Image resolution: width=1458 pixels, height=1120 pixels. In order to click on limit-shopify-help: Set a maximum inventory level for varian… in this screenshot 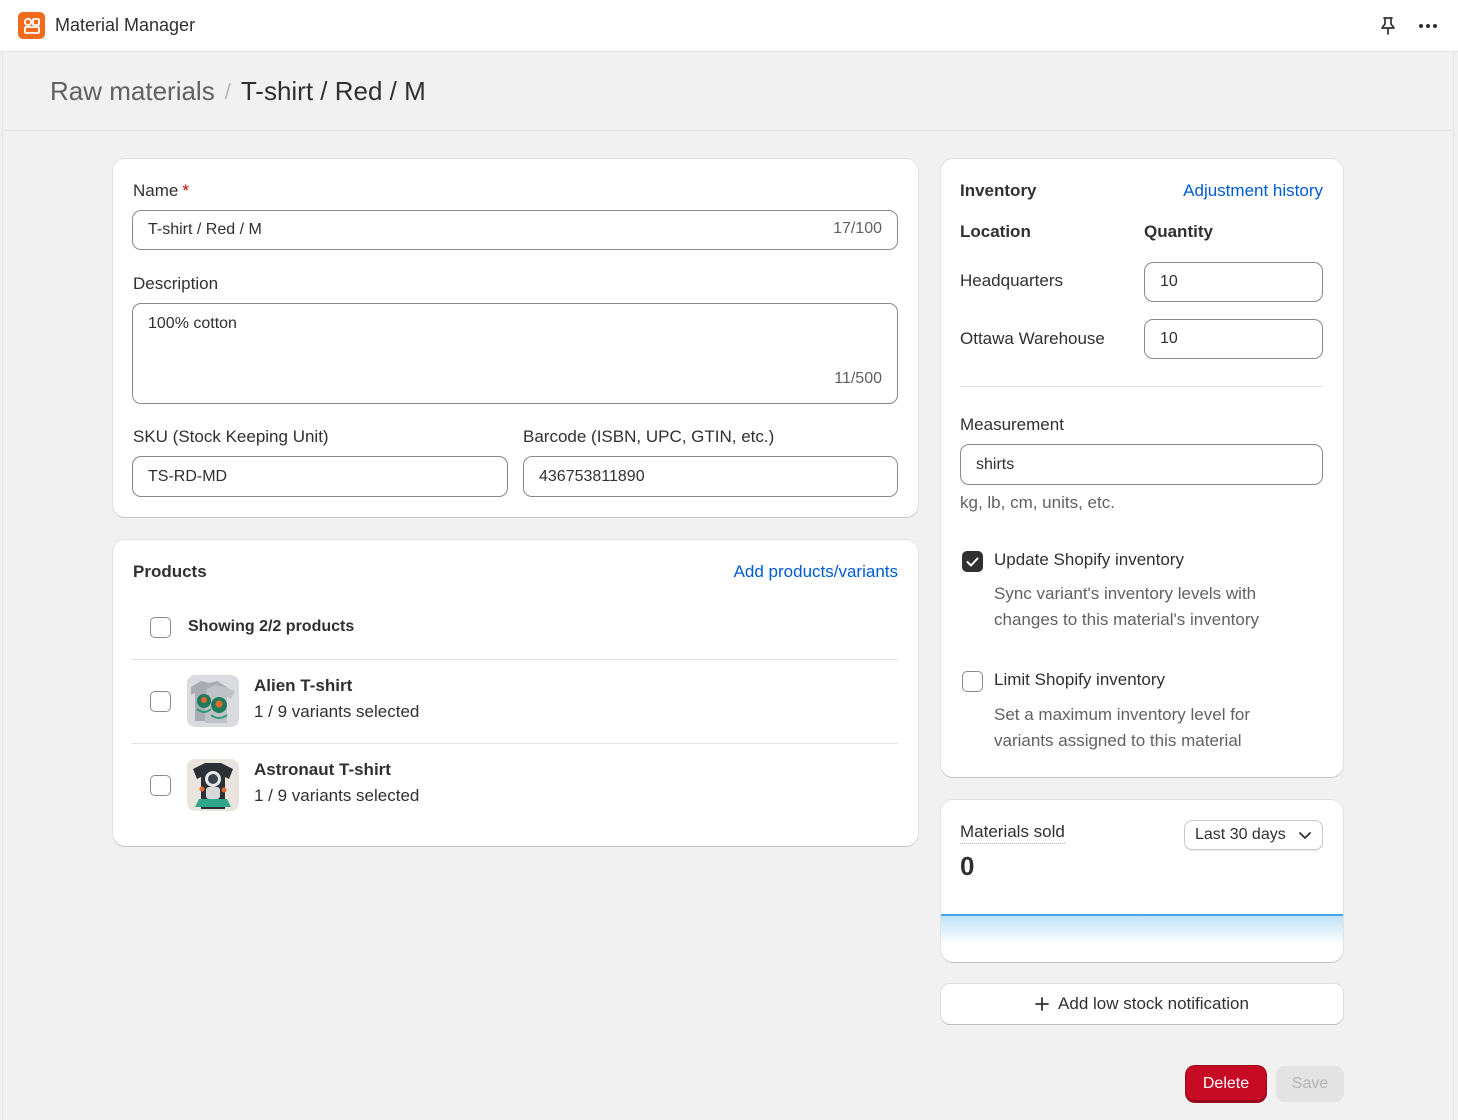, I will do `click(1122, 727)`.